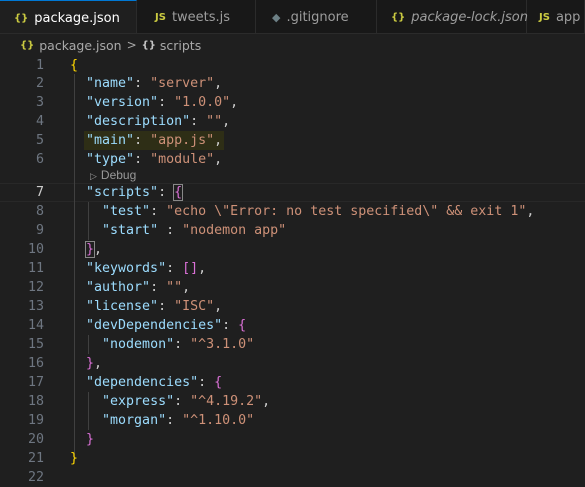 This screenshot has width=585, height=487. Describe the element at coordinates (35, 420) in the screenshot. I see `line-number: 19` at that location.